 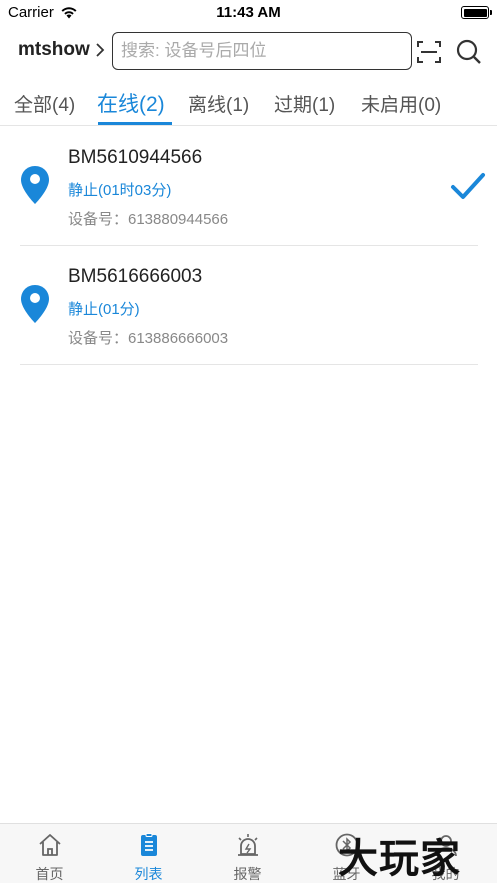 I want to click on device-row: BM5616666003 静止(01分) 设备号：613886666003, so click(x=249, y=305).